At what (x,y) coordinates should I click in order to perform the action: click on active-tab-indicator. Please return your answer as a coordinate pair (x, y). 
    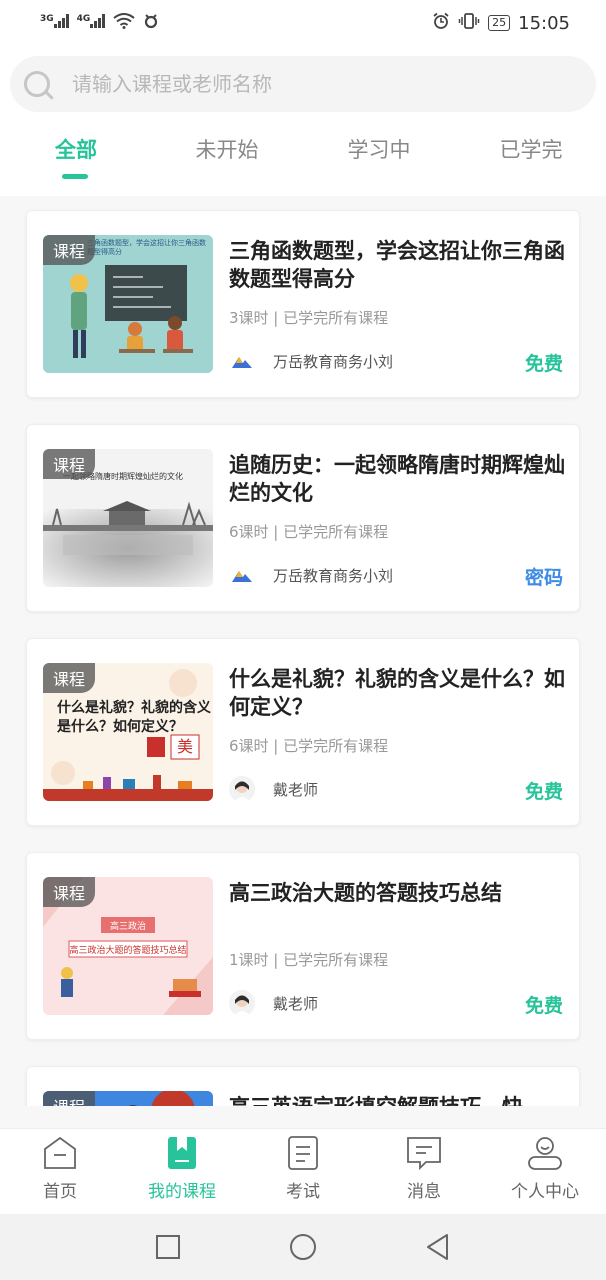
    Looking at the image, I should click on (75, 176).